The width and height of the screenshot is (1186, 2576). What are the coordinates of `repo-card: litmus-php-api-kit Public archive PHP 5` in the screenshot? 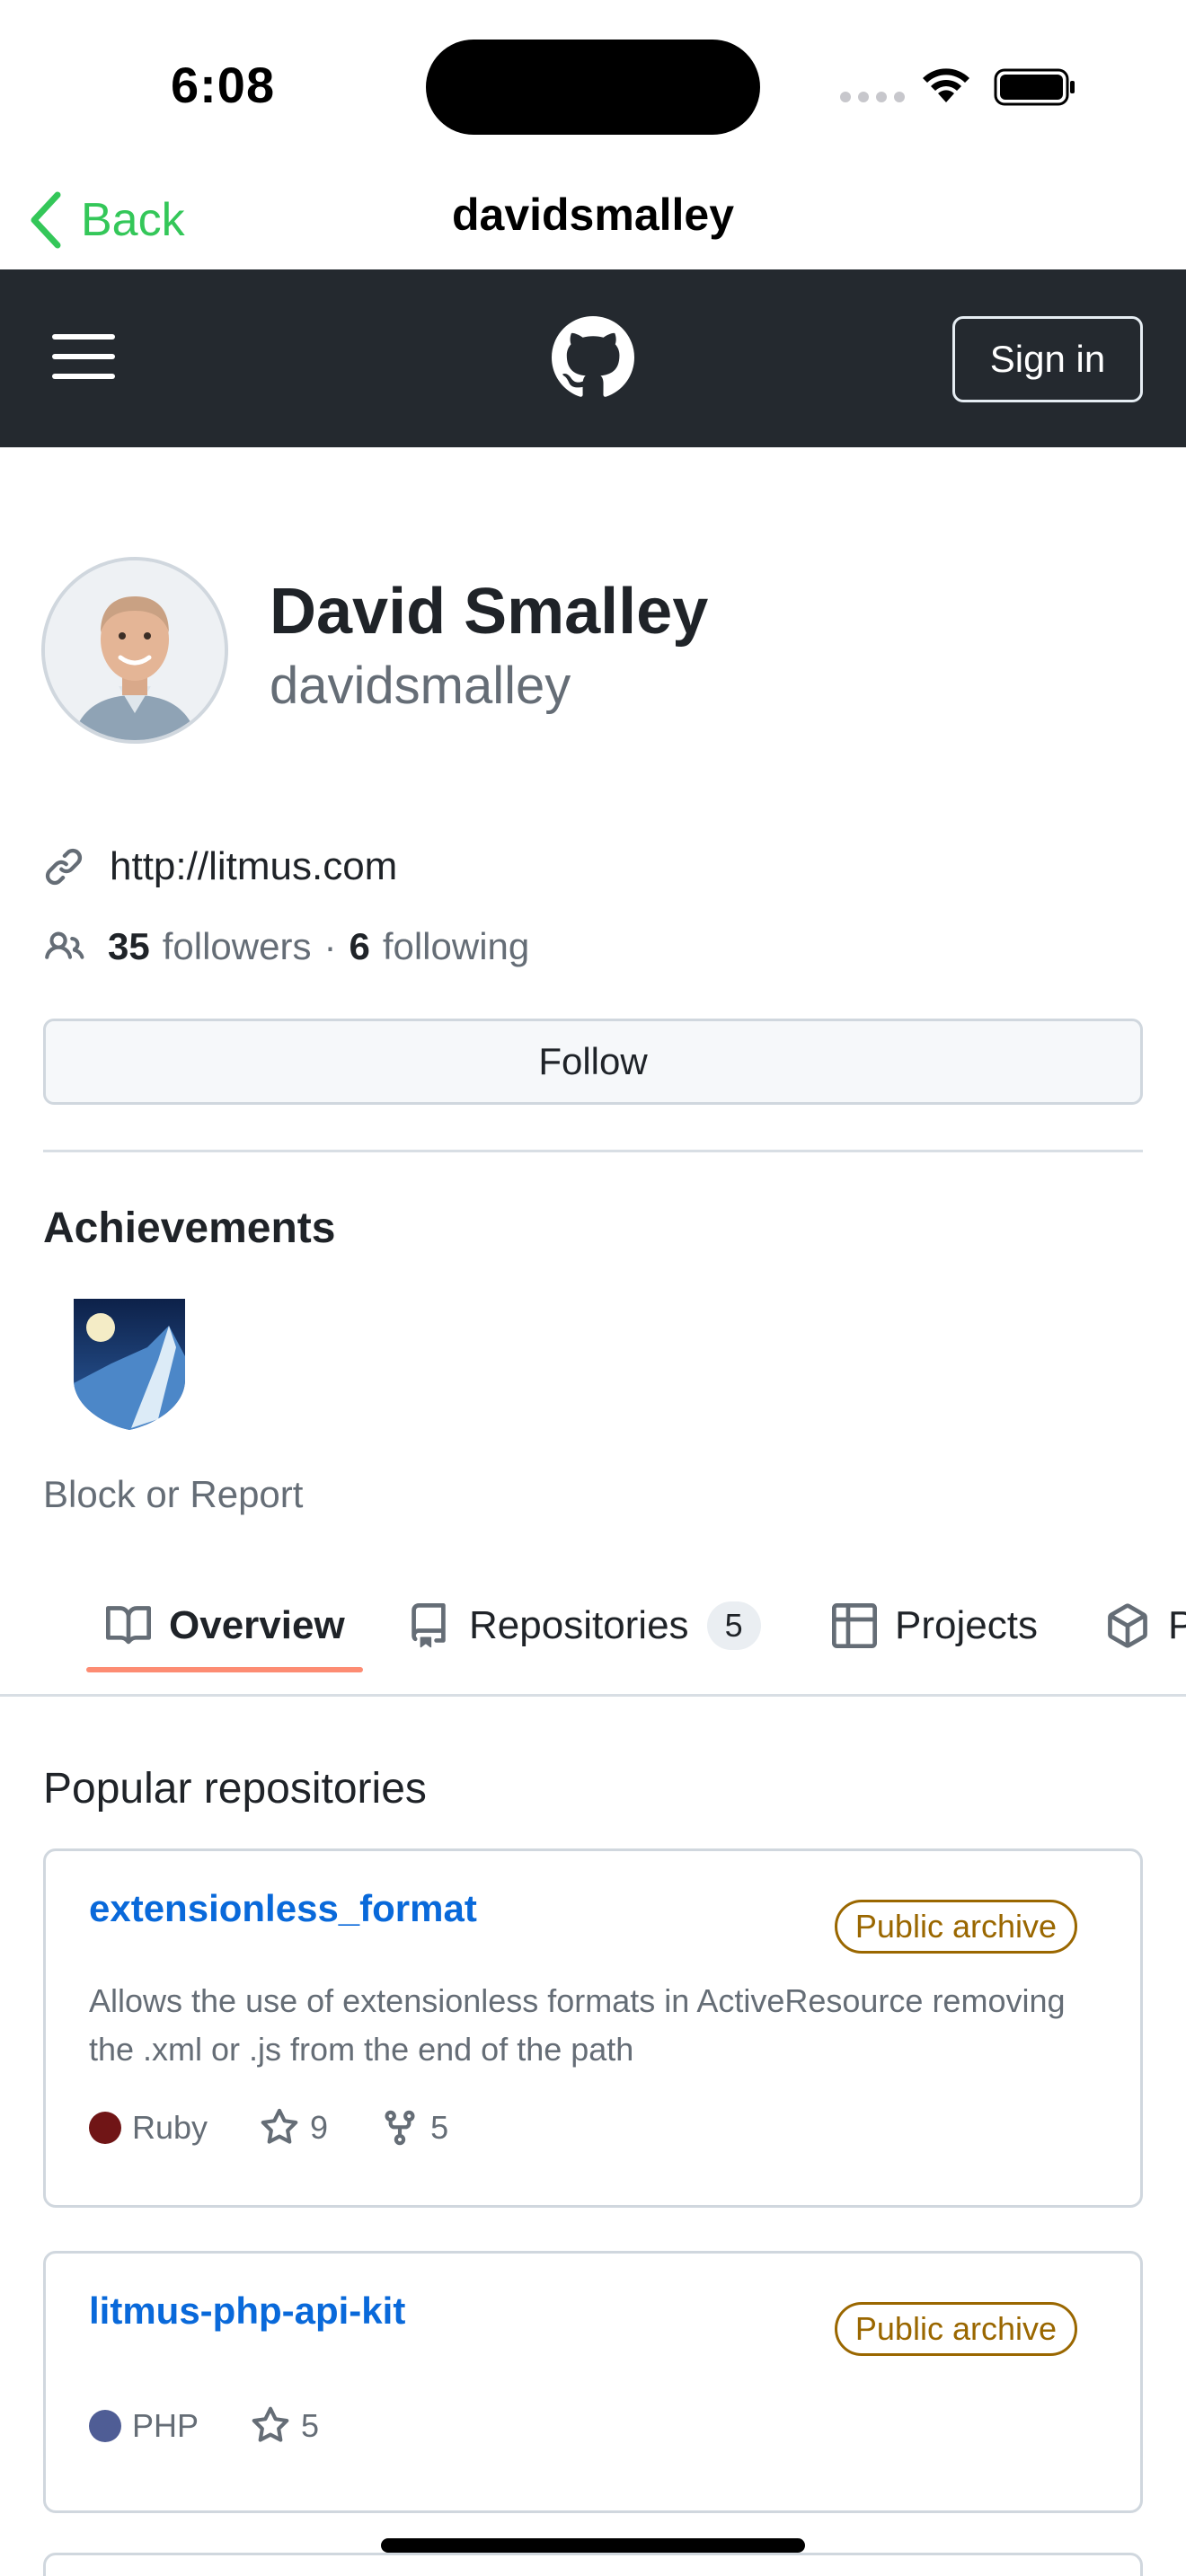 It's located at (593, 2382).